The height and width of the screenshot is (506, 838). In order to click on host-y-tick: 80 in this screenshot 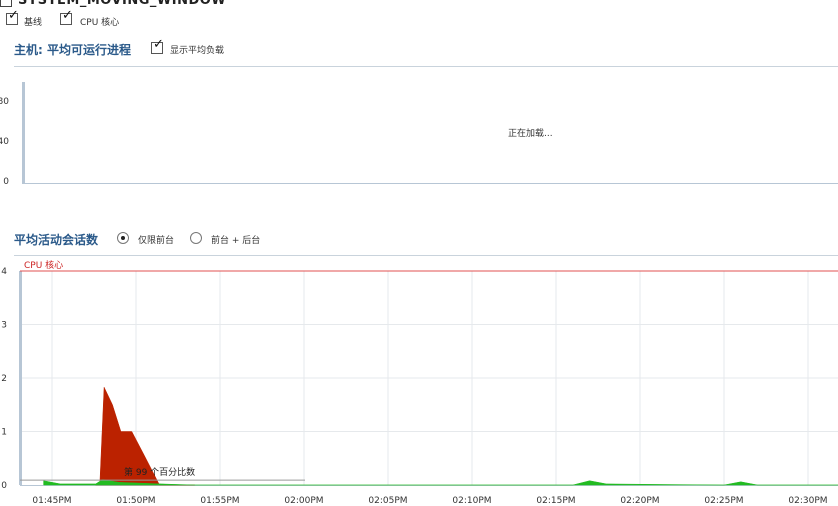, I will do `click(4, 102)`.